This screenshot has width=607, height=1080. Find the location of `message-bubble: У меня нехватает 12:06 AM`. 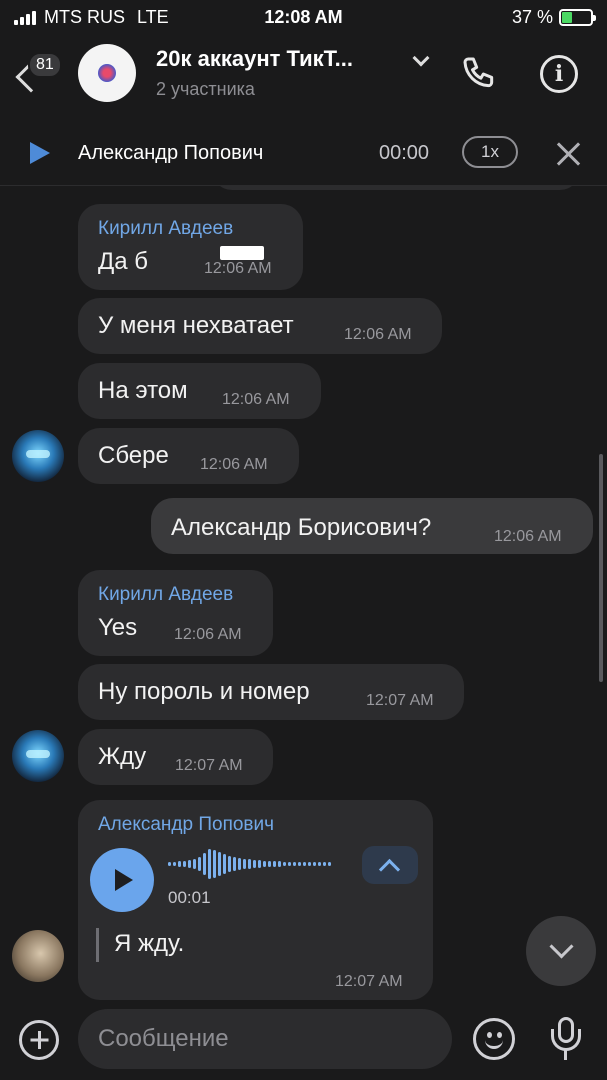

message-bubble: У меня нехватает 12:06 AM is located at coordinates (260, 326).